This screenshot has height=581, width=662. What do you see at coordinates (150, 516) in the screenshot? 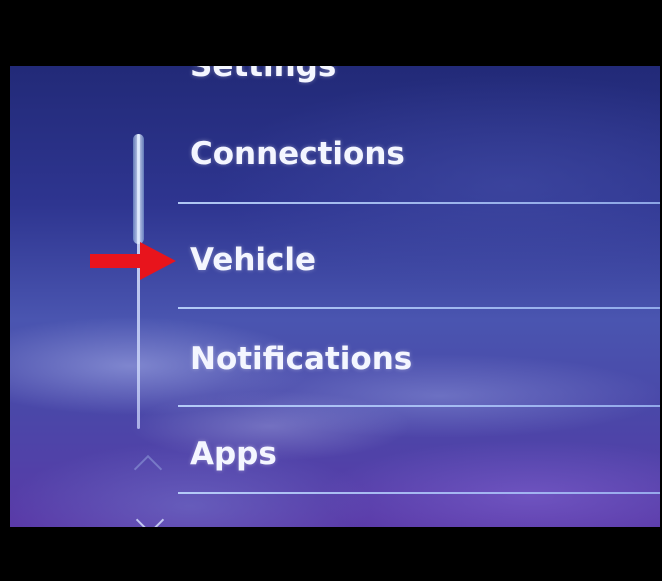
I see `chevron-down-icon` at bounding box center [150, 516].